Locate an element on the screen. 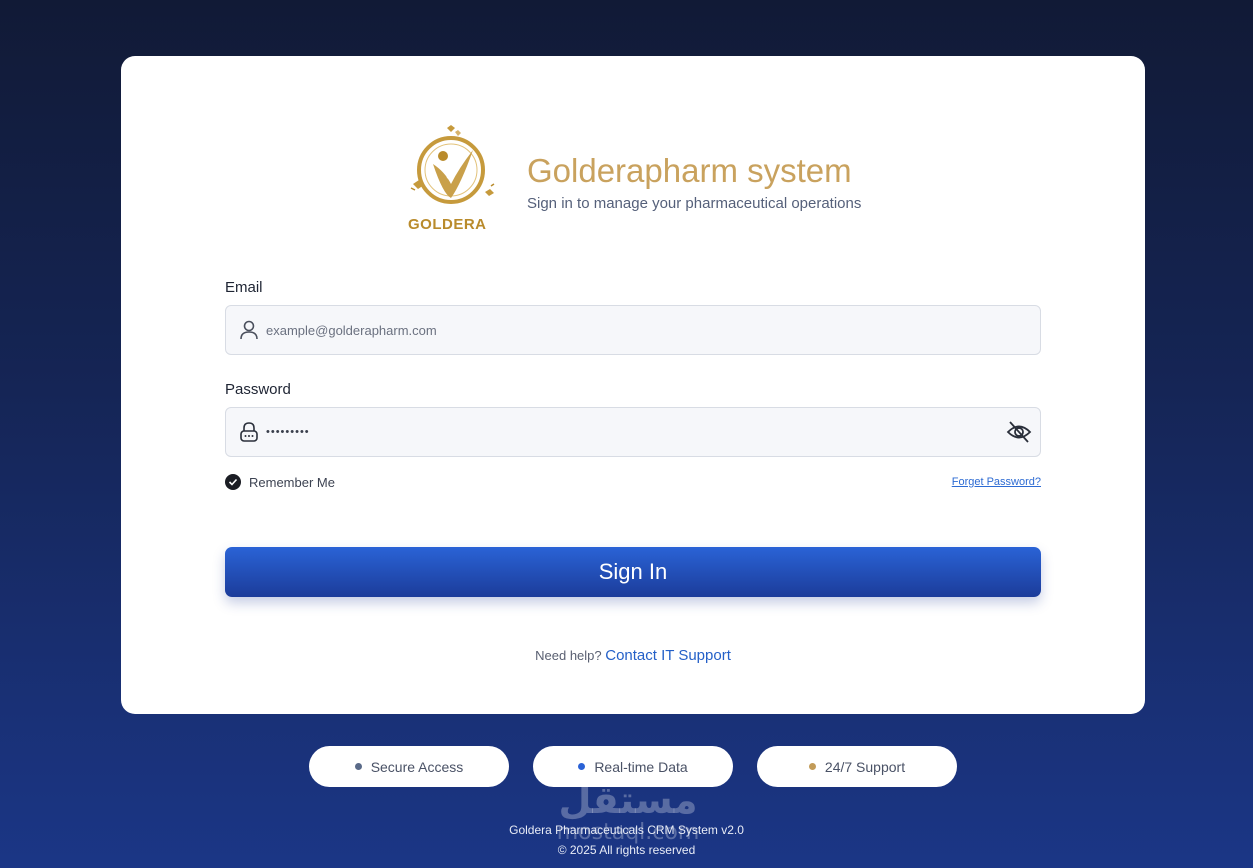  goldera-logo: GOLDERA is located at coordinates (451, 180).